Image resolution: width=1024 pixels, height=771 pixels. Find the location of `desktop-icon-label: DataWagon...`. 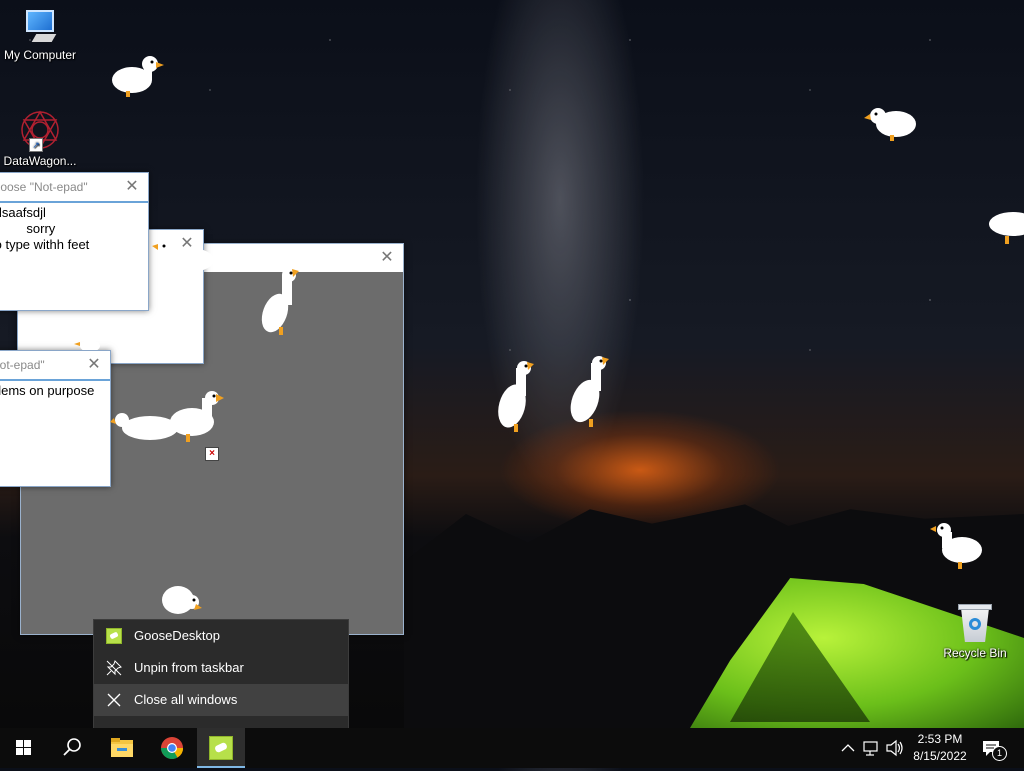

desktop-icon-label: DataWagon... is located at coordinates (40, 161).